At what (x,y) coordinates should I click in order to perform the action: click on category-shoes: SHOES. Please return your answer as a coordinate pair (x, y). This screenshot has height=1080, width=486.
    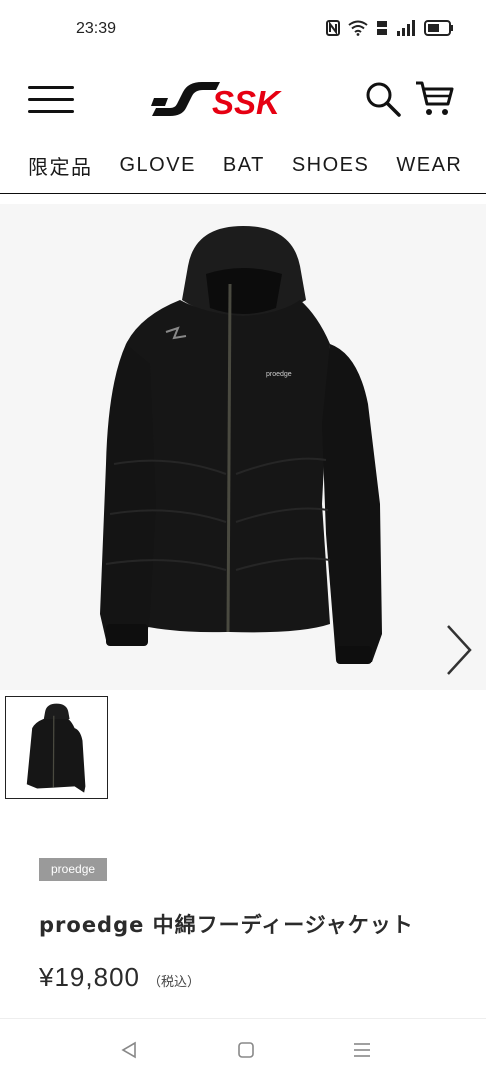
    Looking at the image, I should click on (331, 165).